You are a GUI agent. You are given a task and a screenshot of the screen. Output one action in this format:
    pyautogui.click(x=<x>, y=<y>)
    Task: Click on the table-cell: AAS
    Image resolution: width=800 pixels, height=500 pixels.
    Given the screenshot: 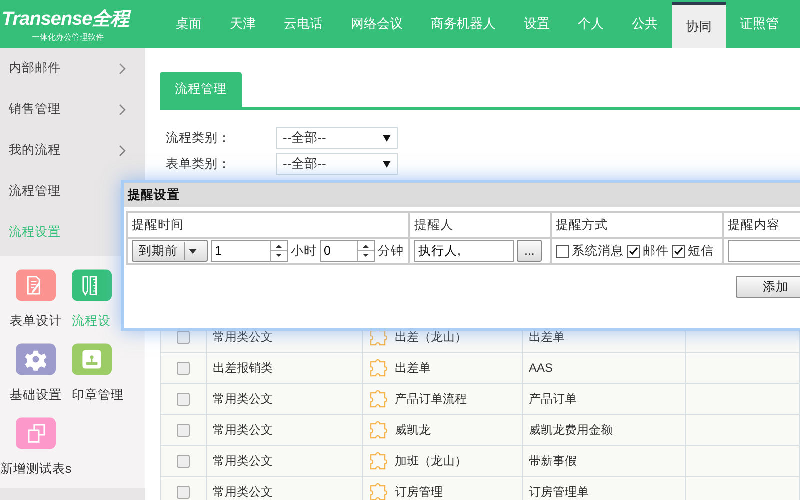 What is the action you would take?
    pyautogui.click(x=604, y=368)
    